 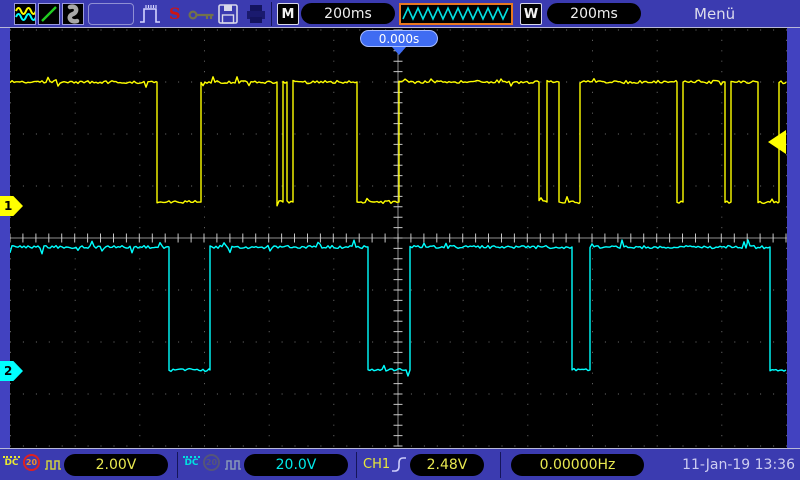 What do you see at coordinates (111, 14) in the screenshot?
I see `blank-slot` at bounding box center [111, 14].